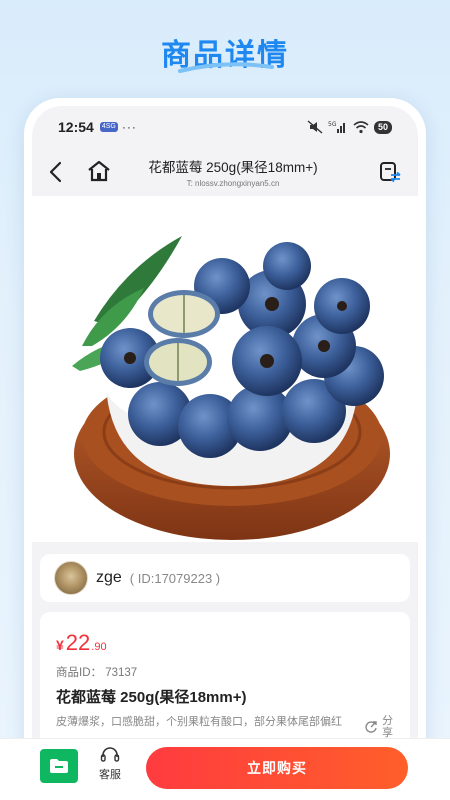 This screenshot has width=450, height=800. I want to click on seller-id: ( ID:17079223 ), so click(175, 578).